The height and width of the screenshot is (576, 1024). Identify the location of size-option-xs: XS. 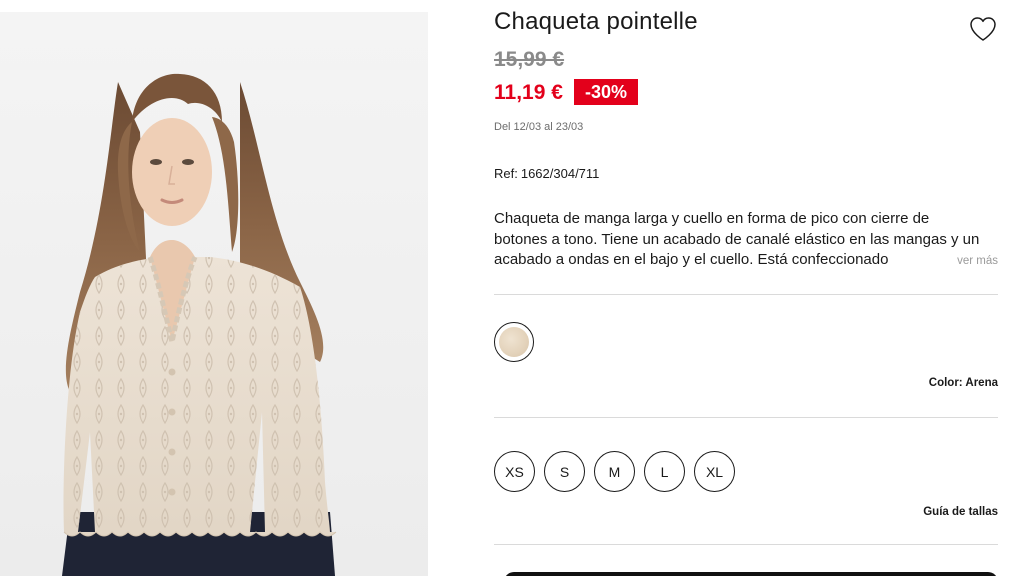
(514, 471).